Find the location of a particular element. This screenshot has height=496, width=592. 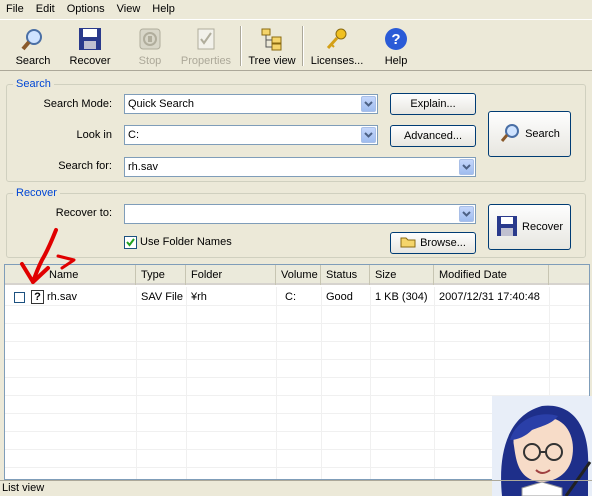

help-icon: ? is located at coordinates (396, 39).